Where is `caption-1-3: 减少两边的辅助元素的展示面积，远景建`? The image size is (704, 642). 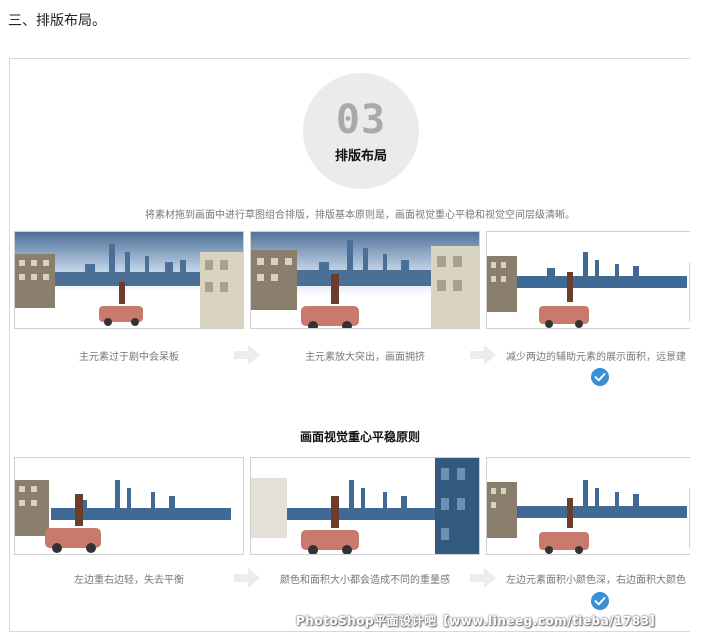
caption-1-3: 减少两边的辅助元素的展示面积，远景建 is located at coordinates (596, 357).